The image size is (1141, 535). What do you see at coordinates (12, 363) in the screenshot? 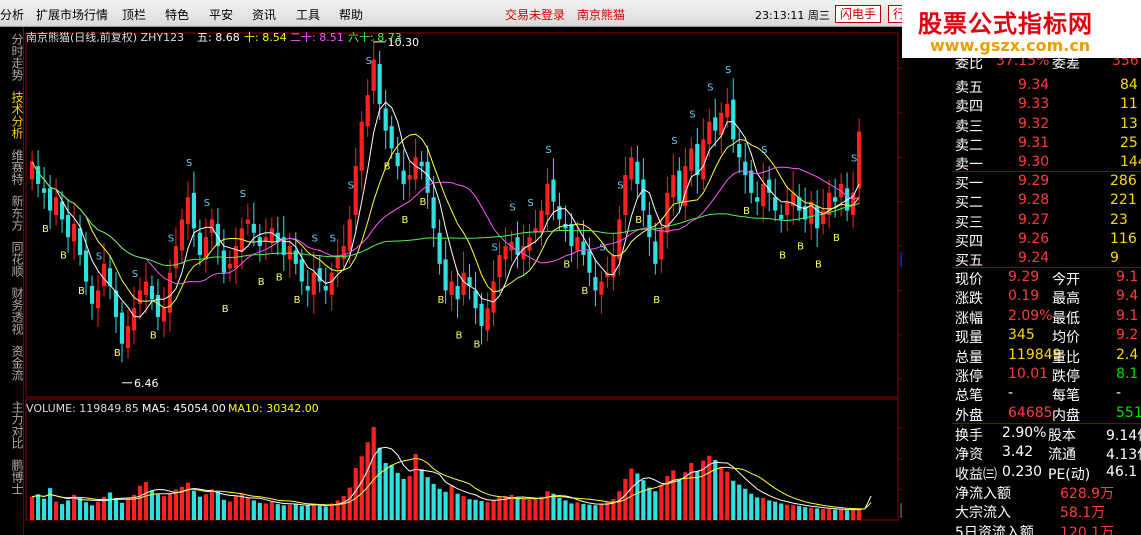
I see `tab-money-flow: 资金流` at bounding box center [12, 363].